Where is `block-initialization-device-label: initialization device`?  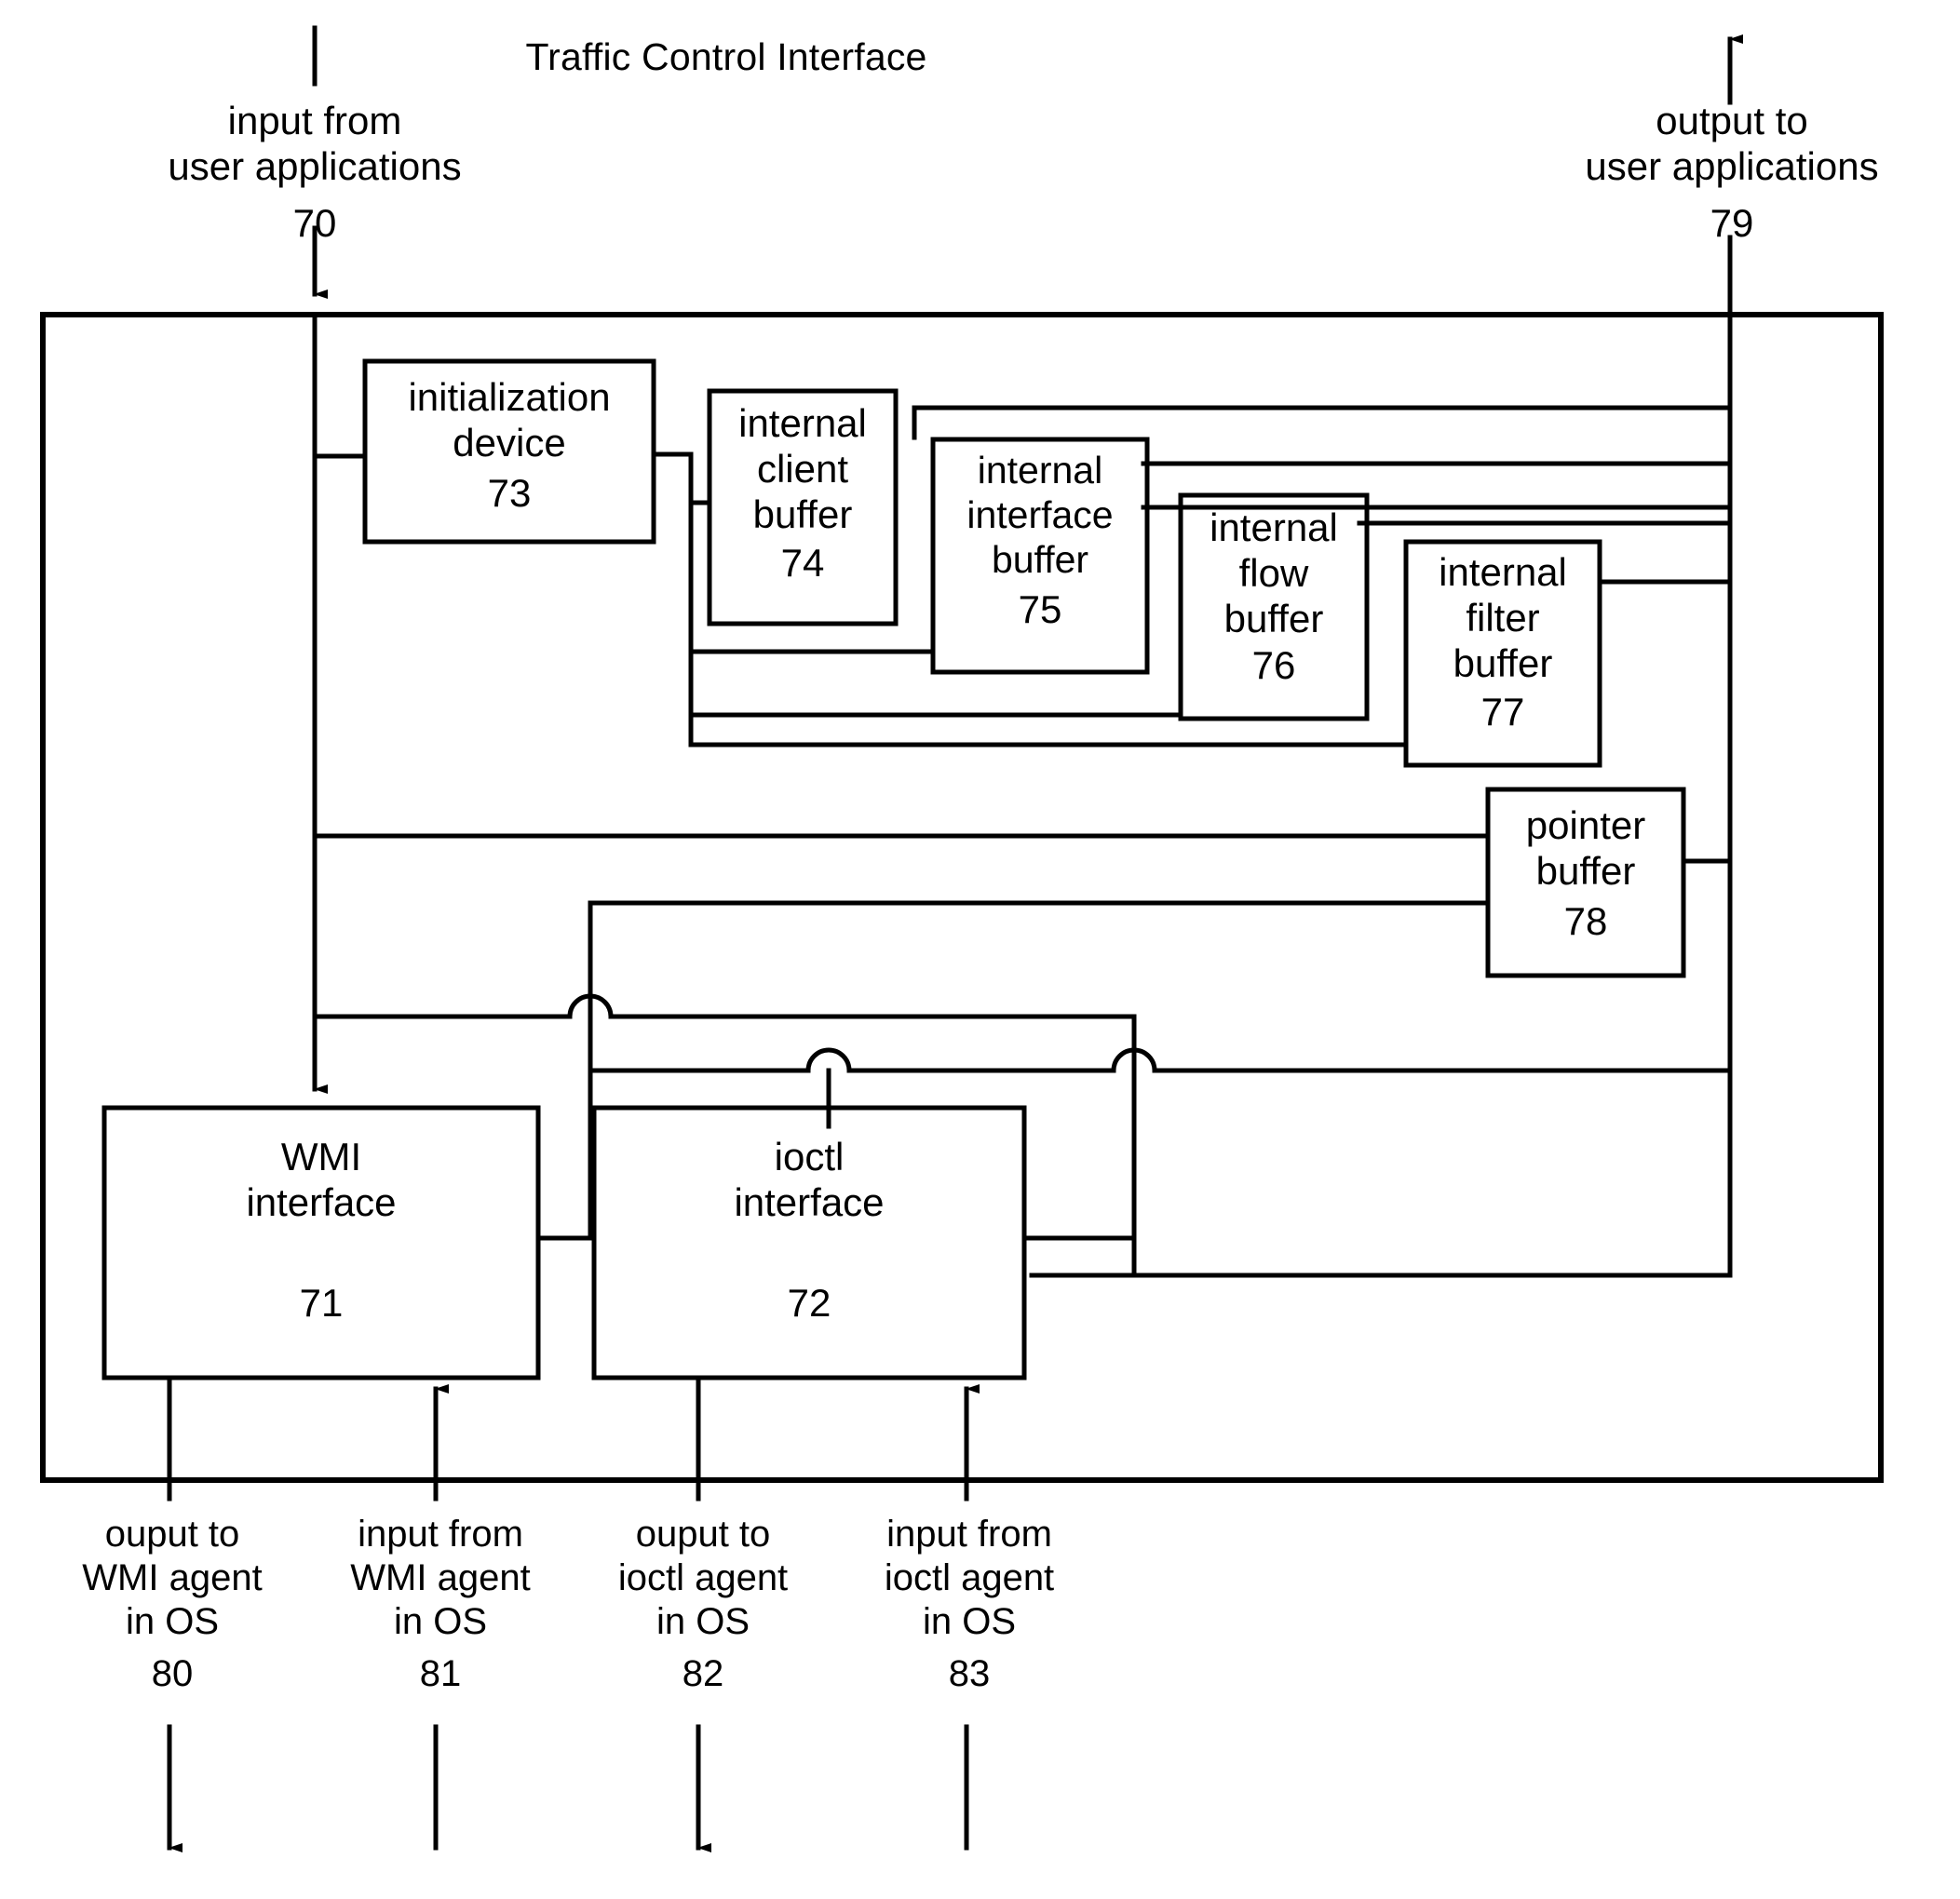
block-initialization-device-label: initialization device is located at coordinates (510, 420).